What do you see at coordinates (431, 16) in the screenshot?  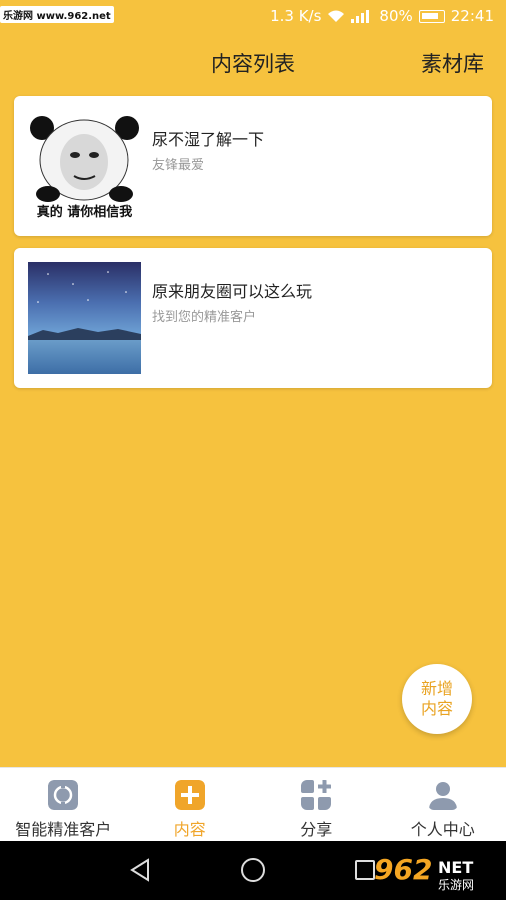 I see `battery-icon` at bounding box center [431, 16].